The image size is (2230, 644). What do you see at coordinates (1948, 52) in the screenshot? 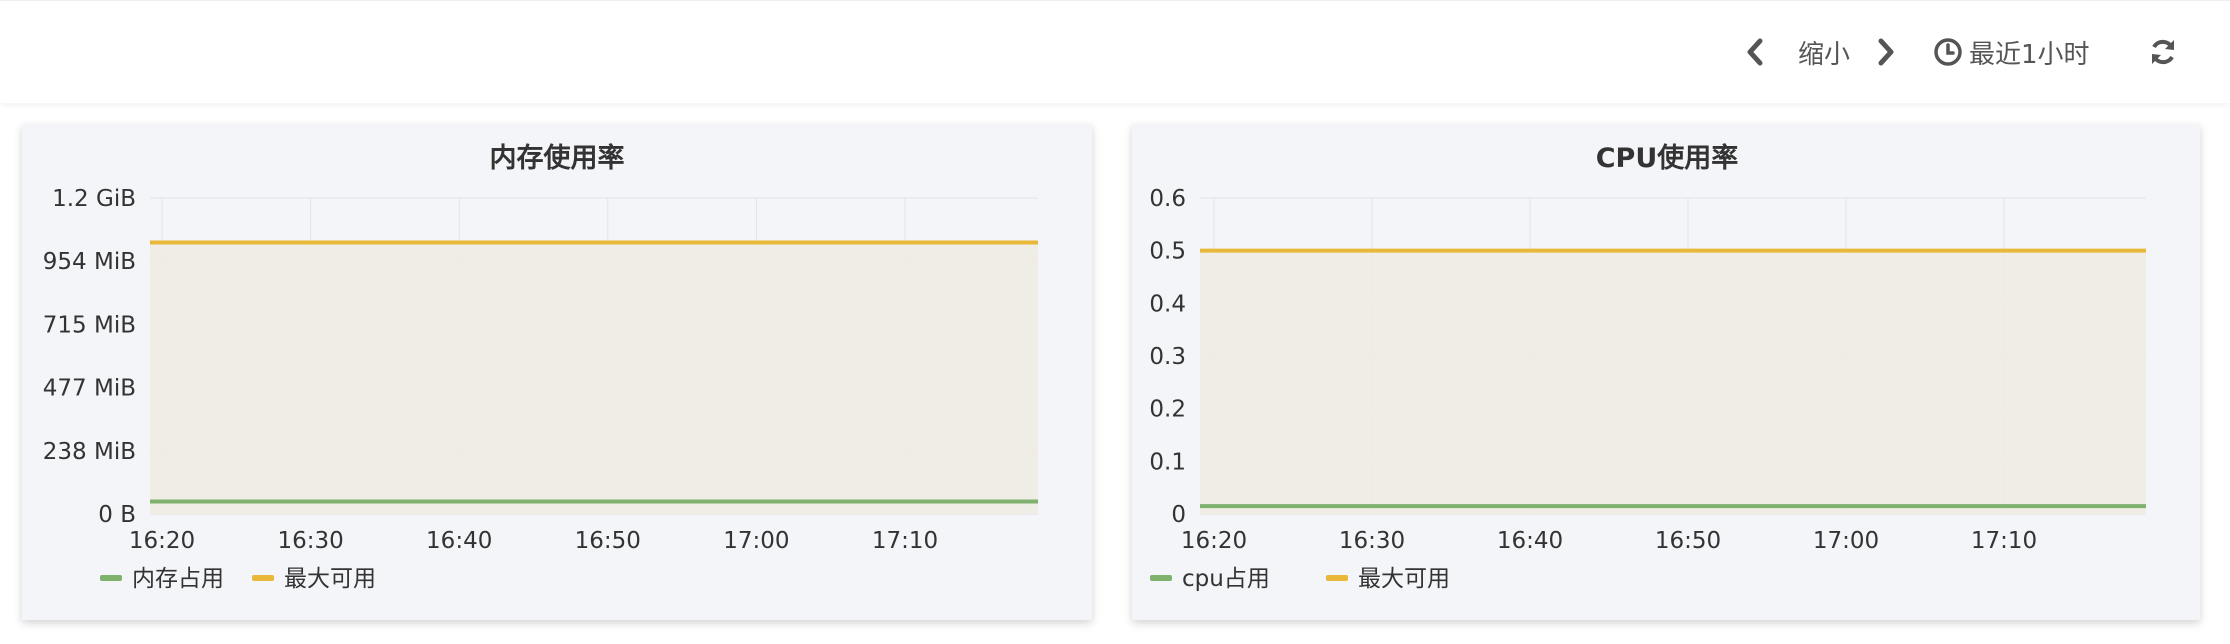
I see `clock-icon` at bounding box center [1948, 52].